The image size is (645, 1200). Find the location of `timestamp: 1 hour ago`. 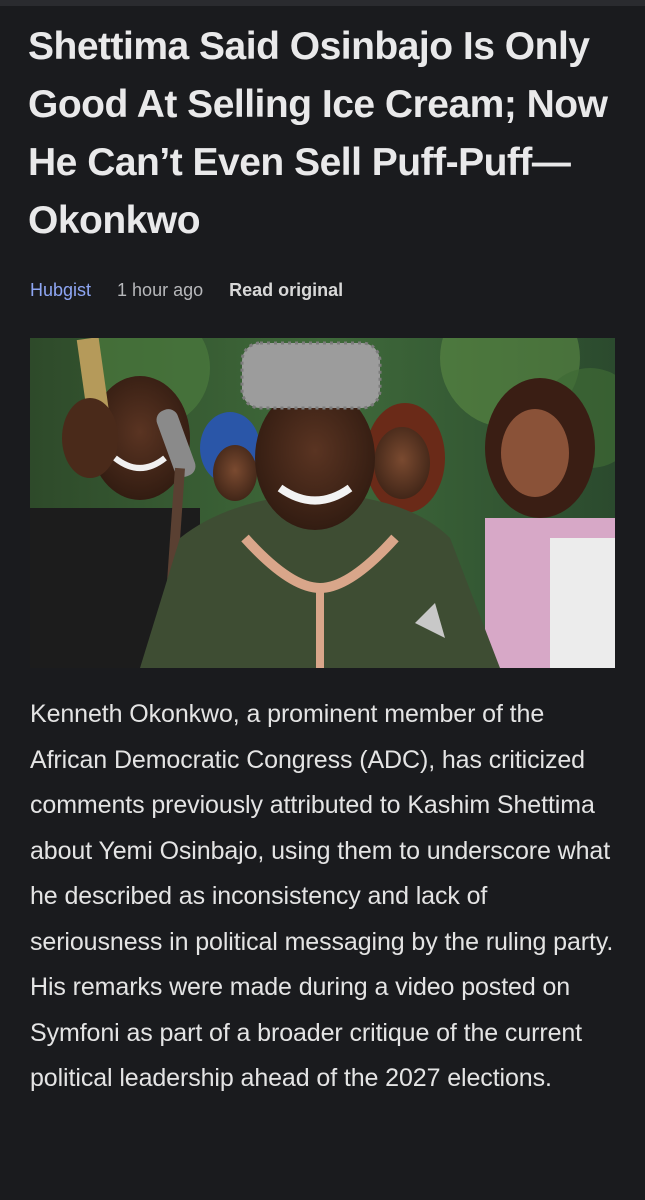

timestamp: 1 hour ago is located at coordinates (160, 289).